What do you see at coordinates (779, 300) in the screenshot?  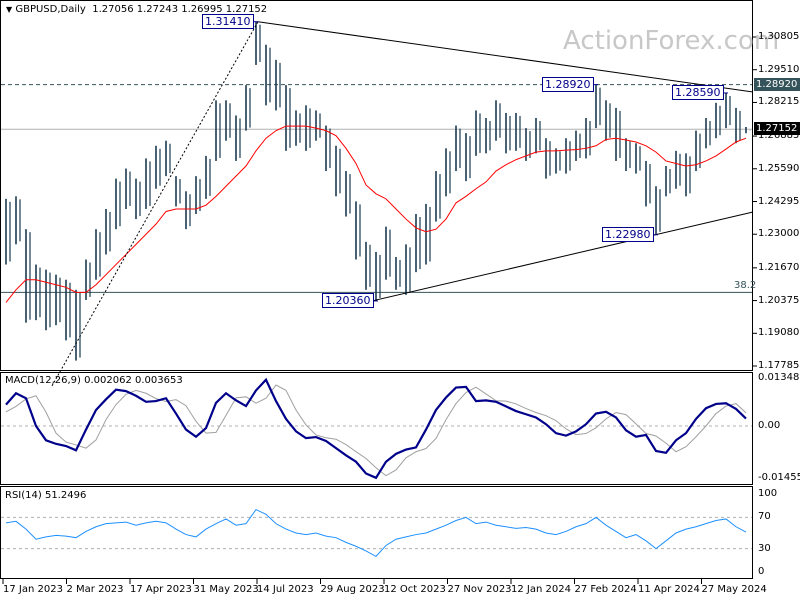 I see `price-axis-label: 1.20375` at bounding box center [779, 300].